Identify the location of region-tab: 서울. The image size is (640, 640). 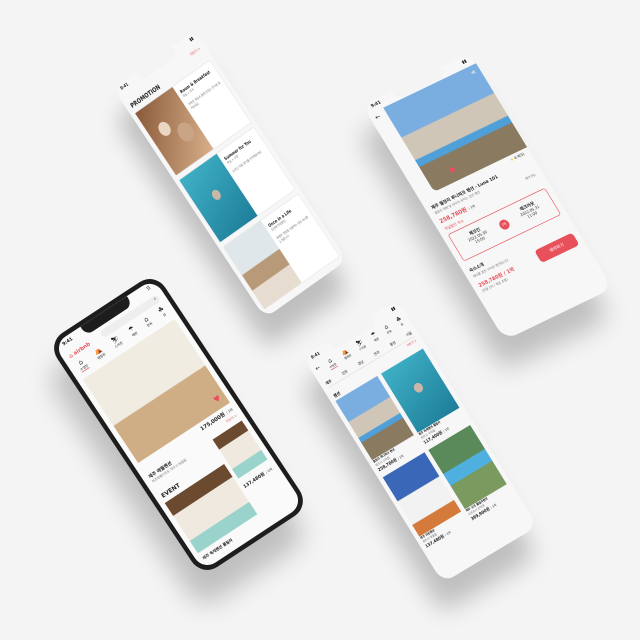
(409, 334).